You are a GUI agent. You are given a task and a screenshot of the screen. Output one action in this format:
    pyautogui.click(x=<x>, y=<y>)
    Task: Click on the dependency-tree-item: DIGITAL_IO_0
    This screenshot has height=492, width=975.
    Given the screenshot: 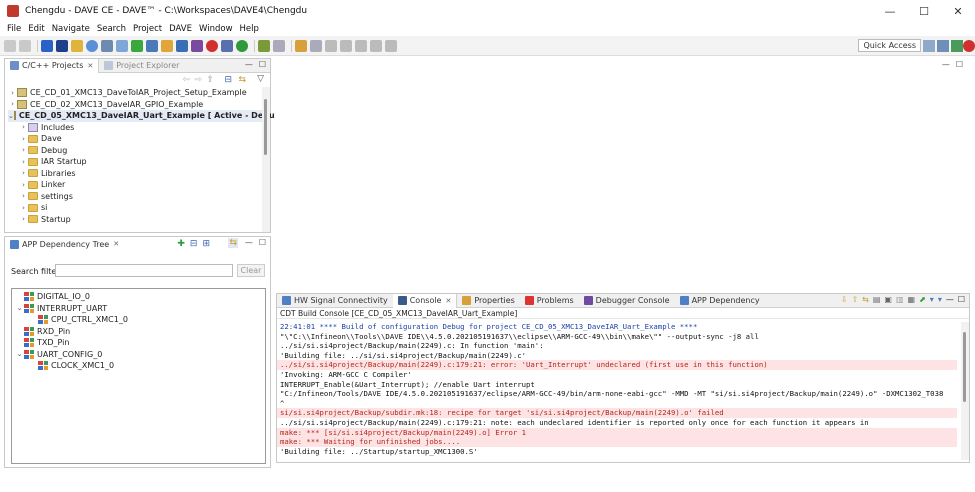 What is the action you would take?
    pyautogui.click(x=140, y=297)
    